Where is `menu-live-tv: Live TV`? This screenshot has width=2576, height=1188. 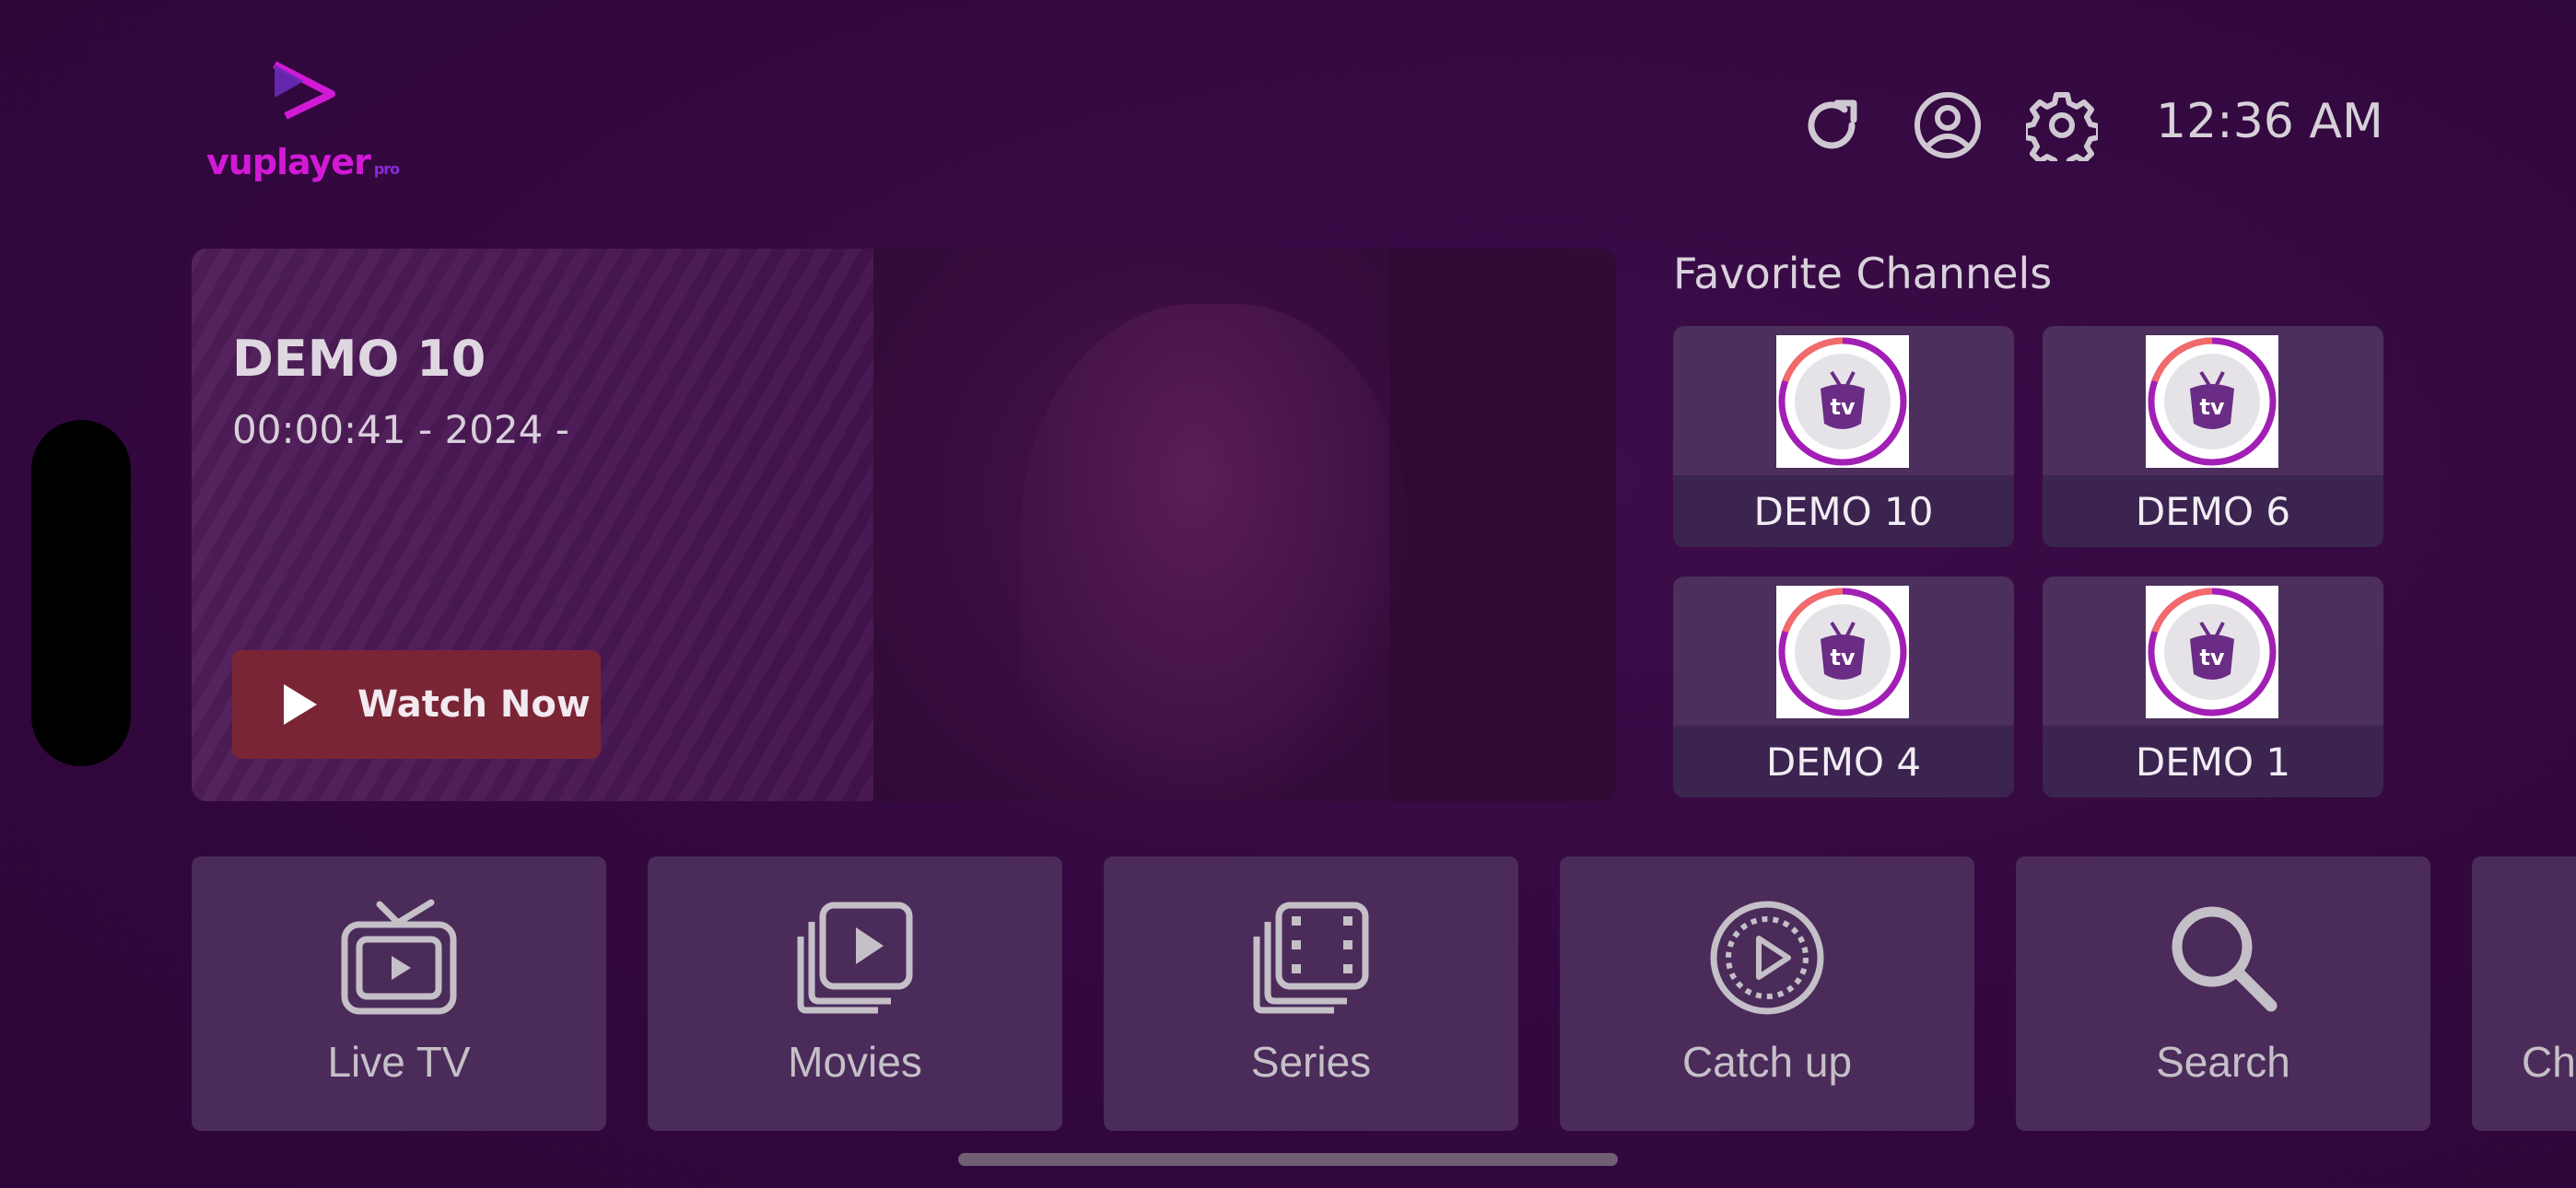 menu-live-tv: Live TV is located at coordinates (399, 993).